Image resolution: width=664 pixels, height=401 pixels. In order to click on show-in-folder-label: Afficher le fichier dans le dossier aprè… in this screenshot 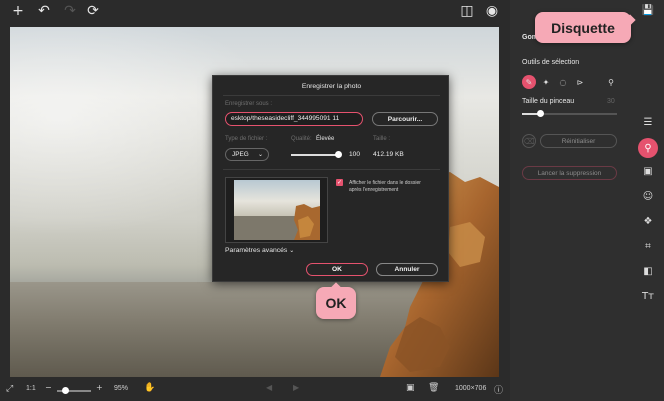, I will do `click(385, 186)`.